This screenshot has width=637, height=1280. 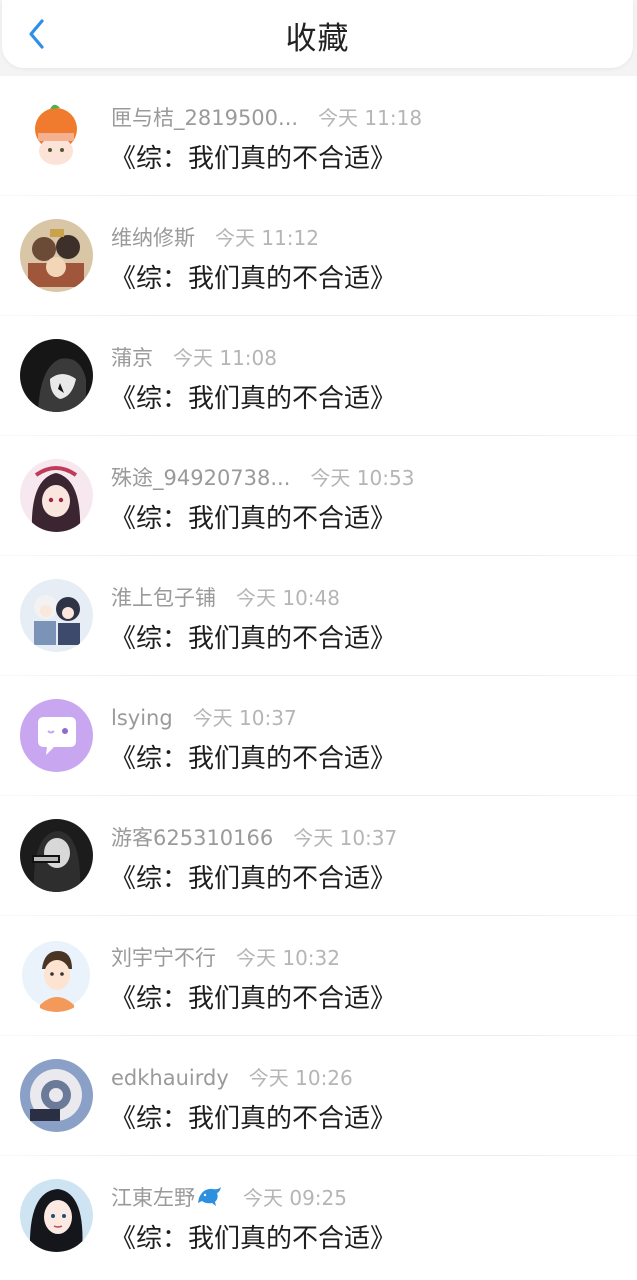 I want to click on item-meta: 维纳修斯 今天 11:12, so click(x=215, y=237).